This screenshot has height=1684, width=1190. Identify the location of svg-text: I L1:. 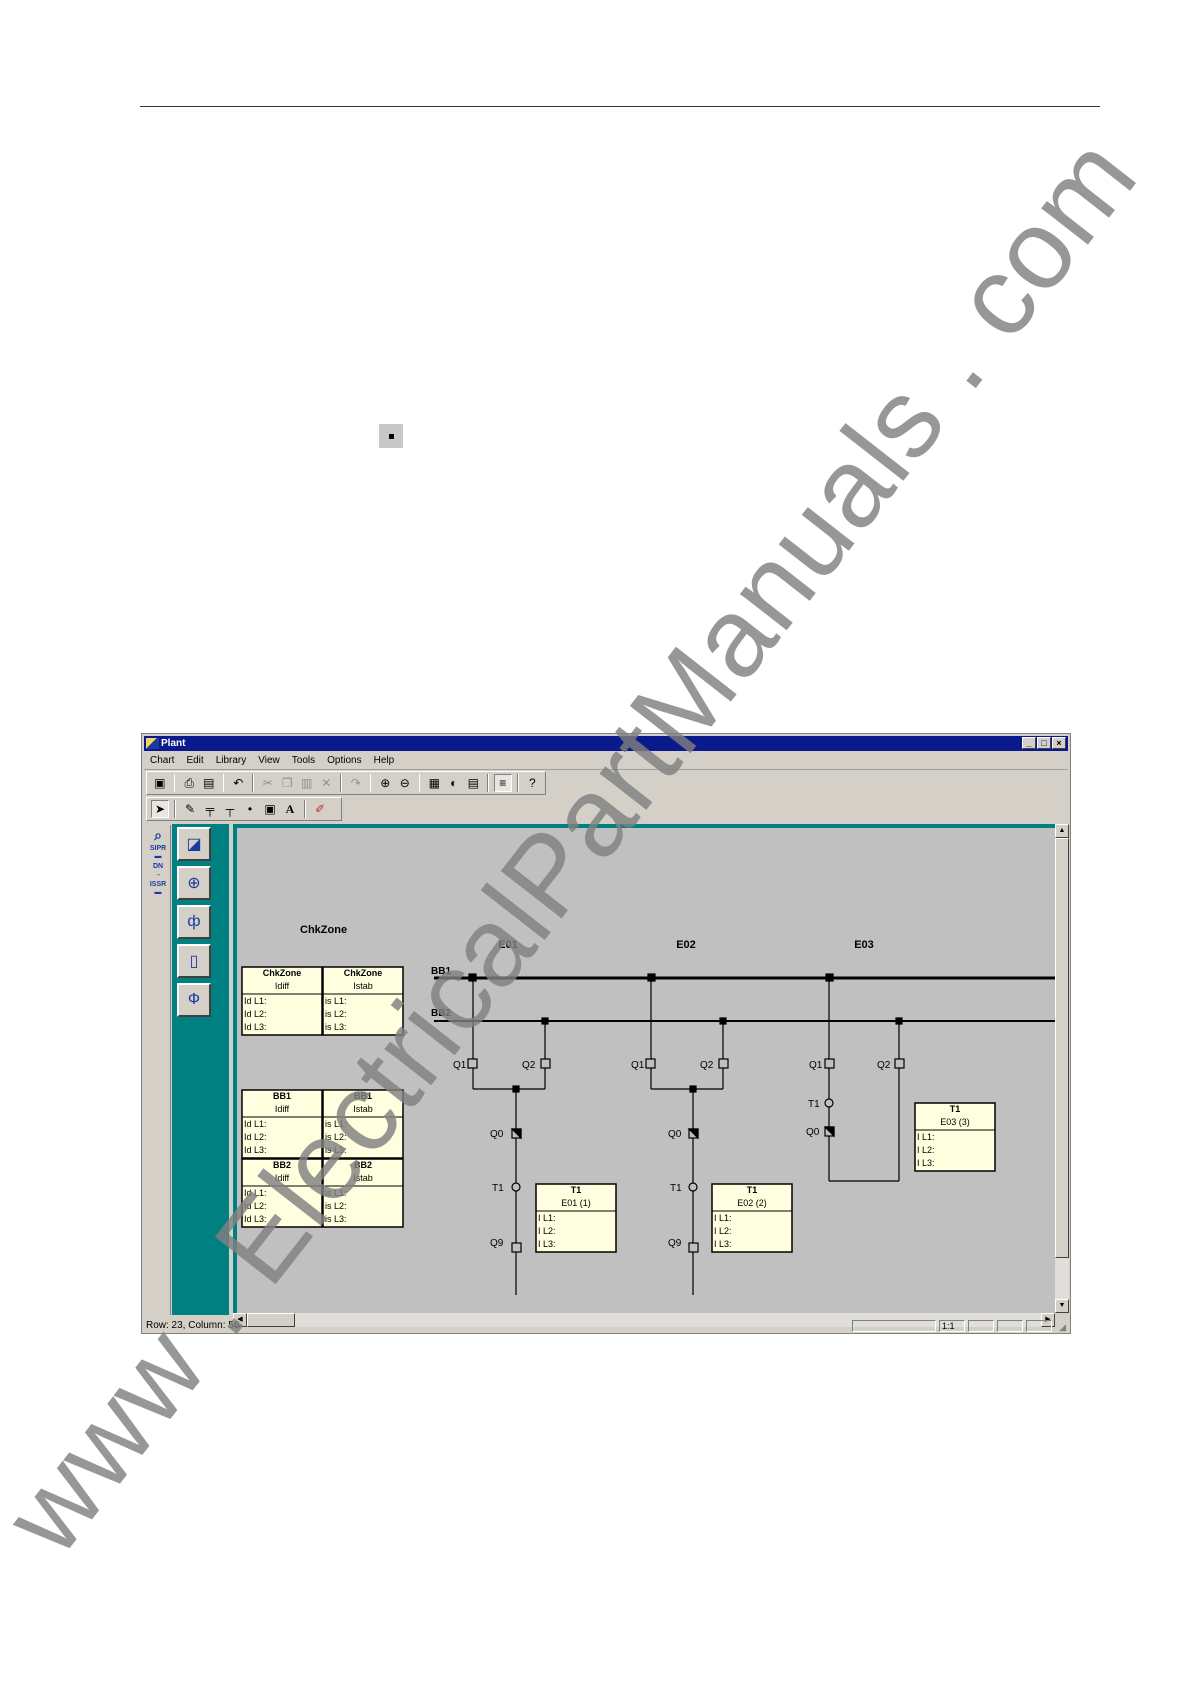
(723, 1218).